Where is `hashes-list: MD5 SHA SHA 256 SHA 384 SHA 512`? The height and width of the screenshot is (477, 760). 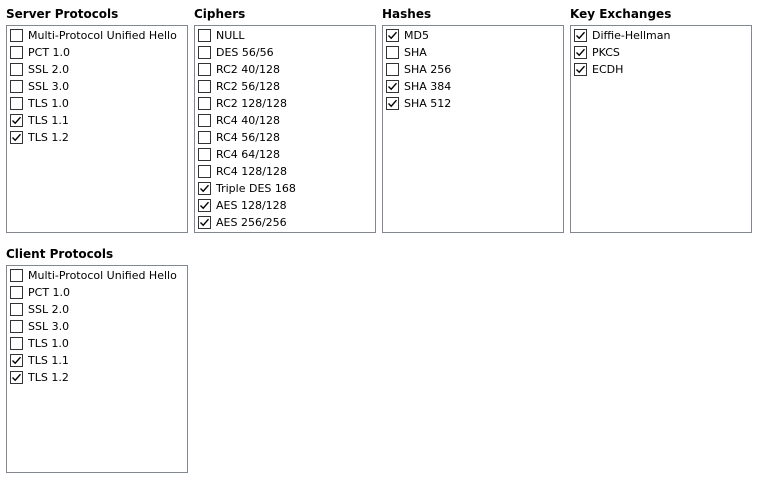
hashes-list: MD5 SHA SHA 256 SHA 384 SHA 512 is located at coordinates (473, 129).